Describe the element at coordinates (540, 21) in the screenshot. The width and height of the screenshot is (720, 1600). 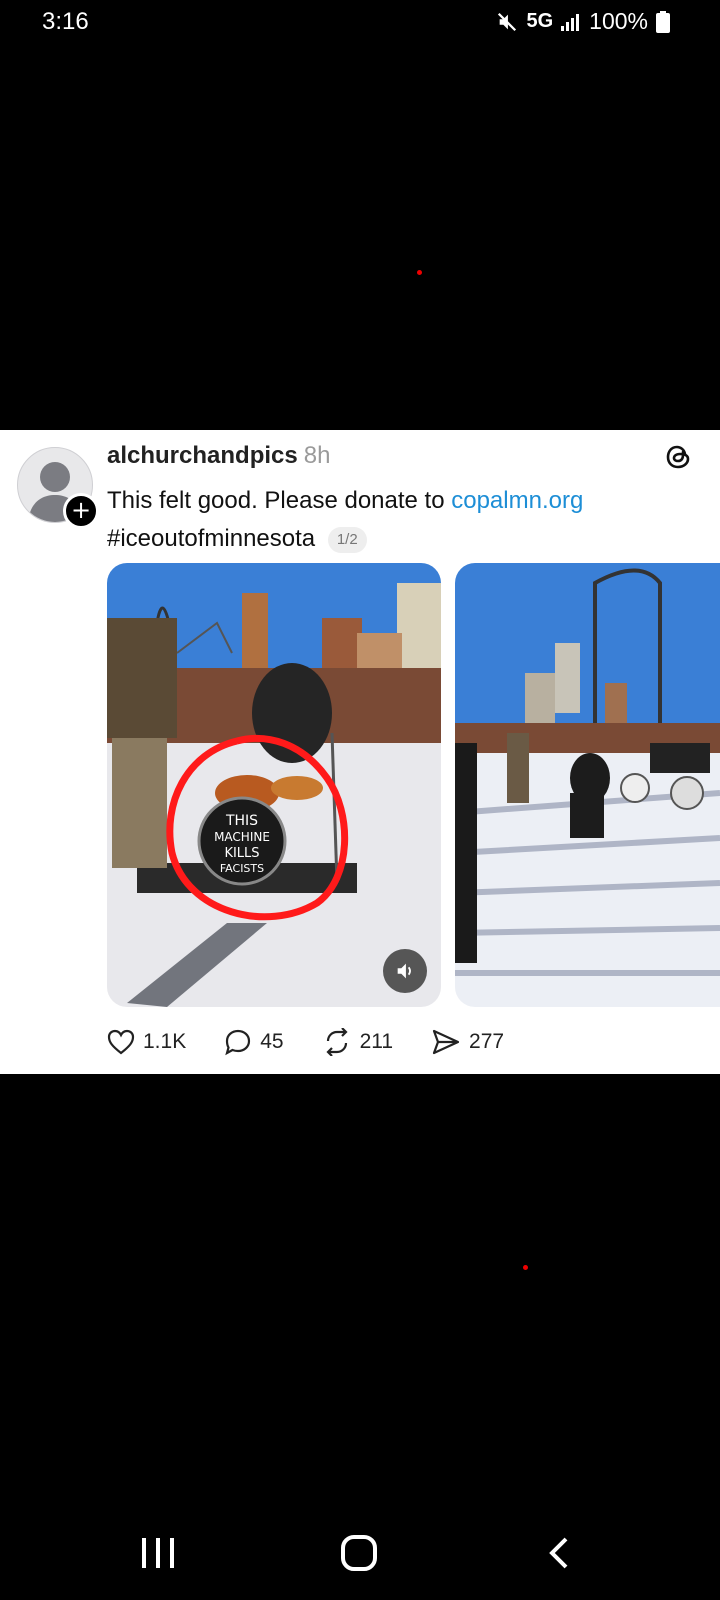
I see `network-label: 5G` at that location.